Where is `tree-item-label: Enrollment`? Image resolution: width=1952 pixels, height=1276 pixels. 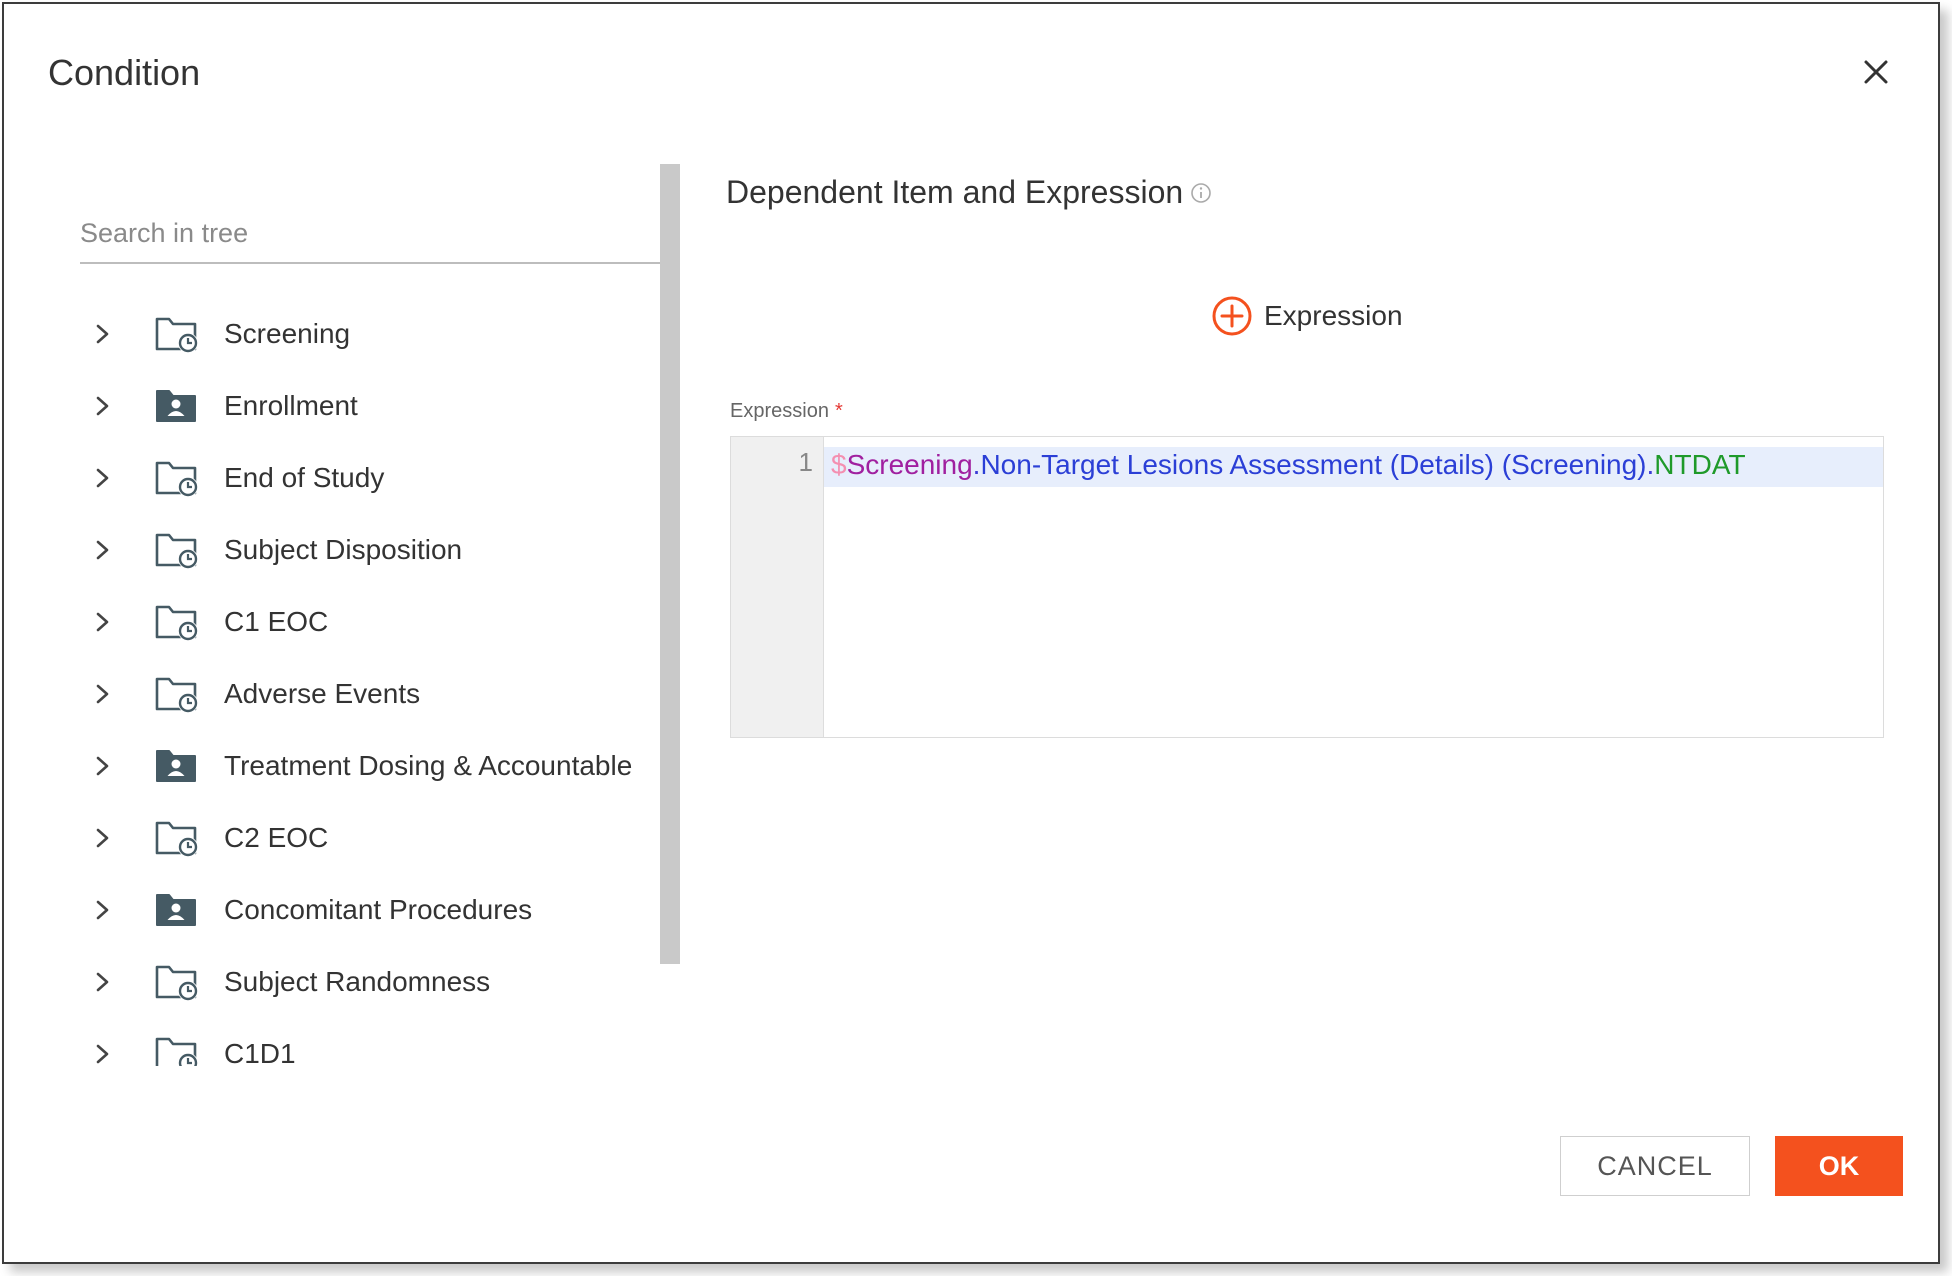 tree-item-label: Enrollment is located at coordinates (291, 405).